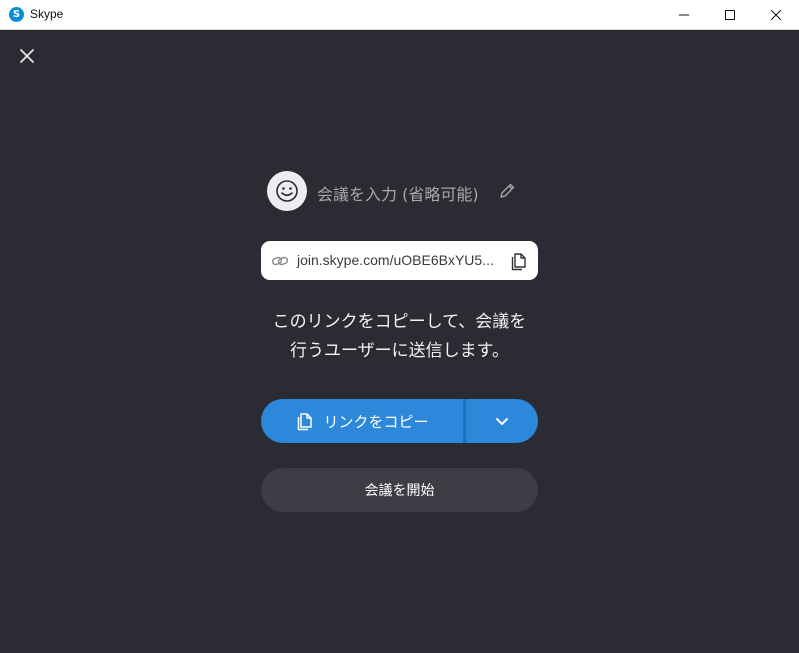 The height and width of the screenshot is (653, 799). What do you see at coordinates (280, 261) in the screenshot?
I see `link-icon` at bounding box center [280, 261].